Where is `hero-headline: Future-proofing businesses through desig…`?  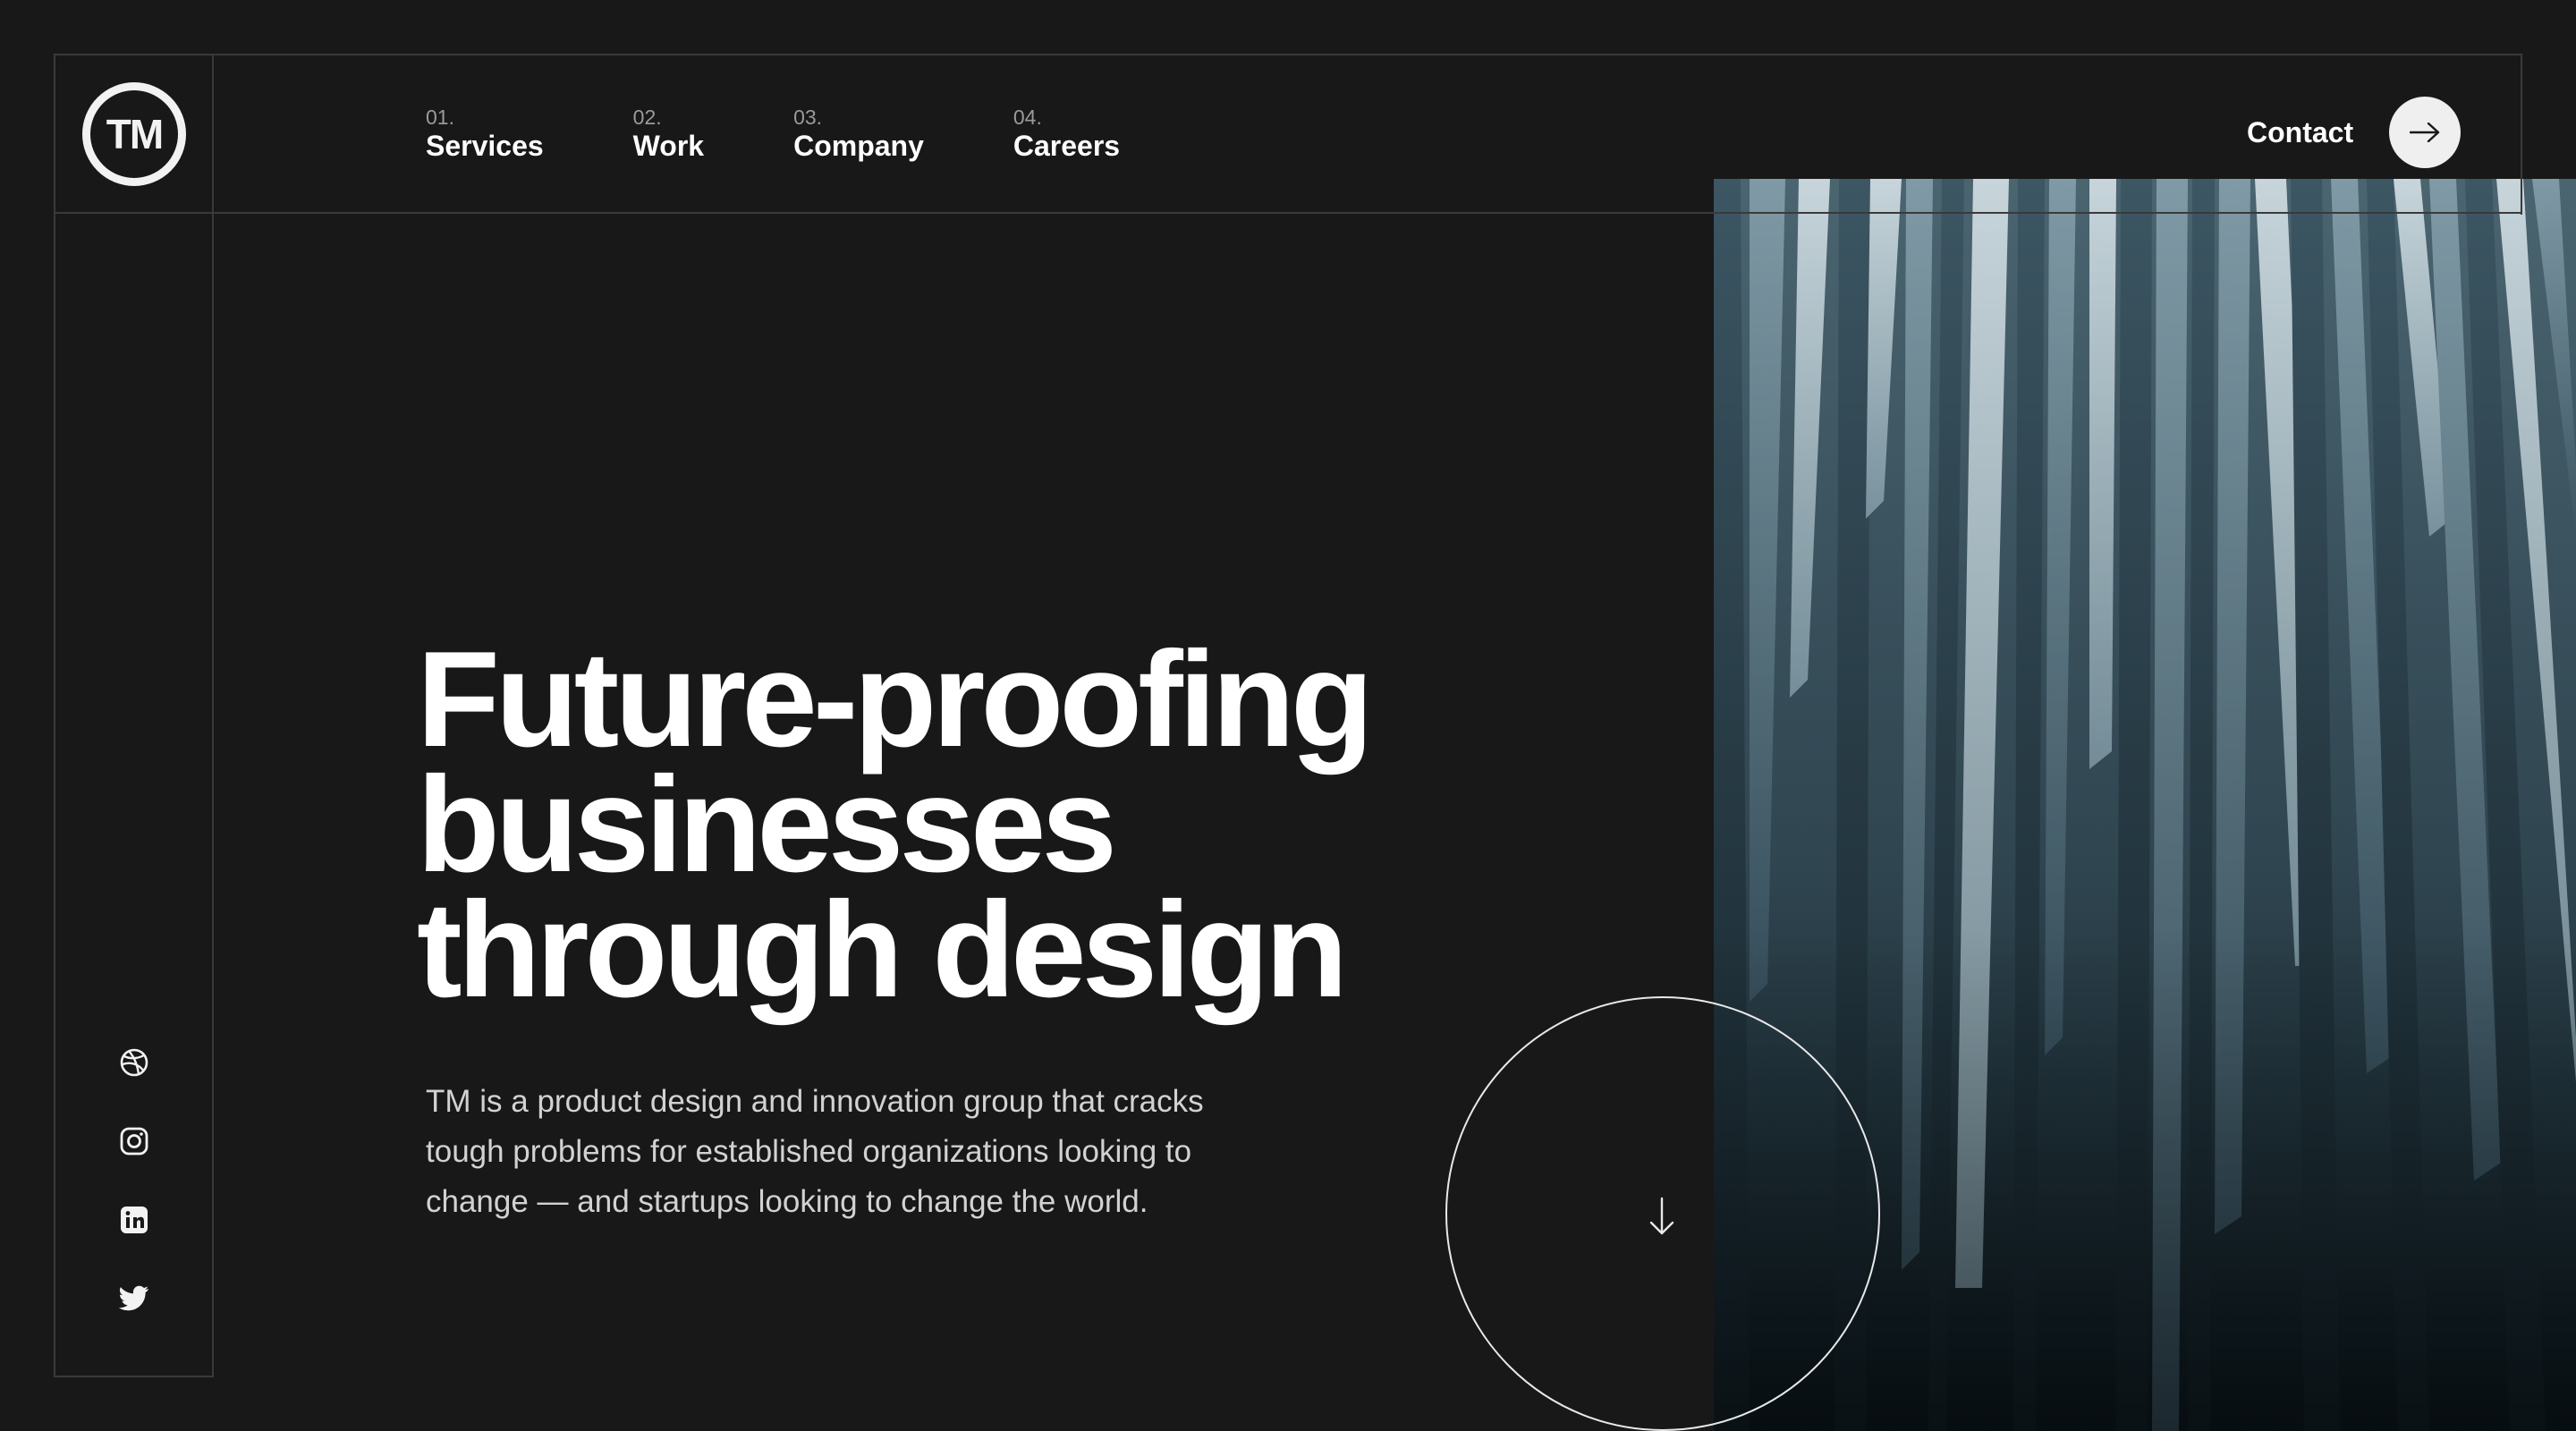 hero-headline: Future-proofing businesses through desig… is located at coordinates (998, 825).